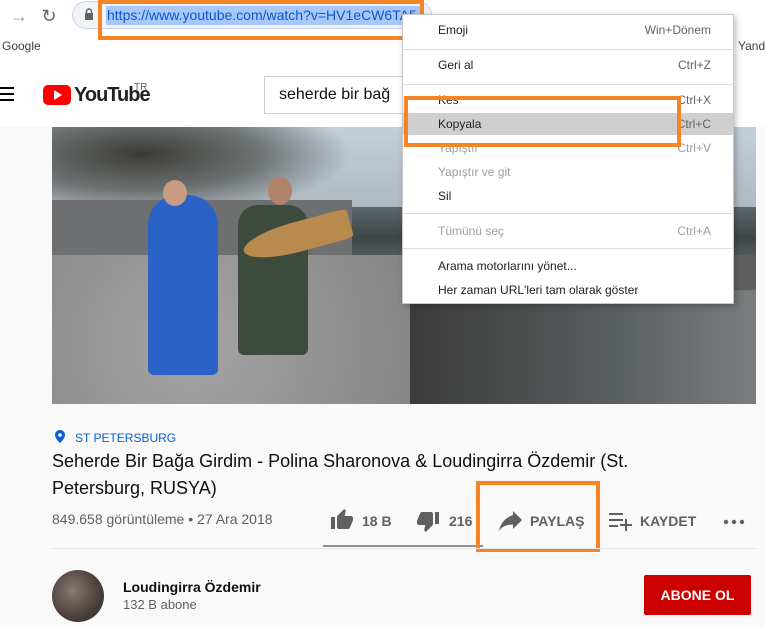 The image size is (765, 627). Describe the element at coordinates (141, 87) in the screenshot. I see `region-code: TR` at that location.